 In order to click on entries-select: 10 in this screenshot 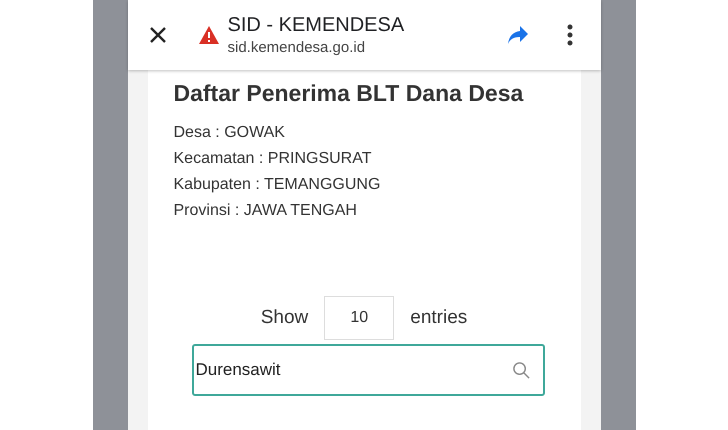, I will do `click(359, 318)`.